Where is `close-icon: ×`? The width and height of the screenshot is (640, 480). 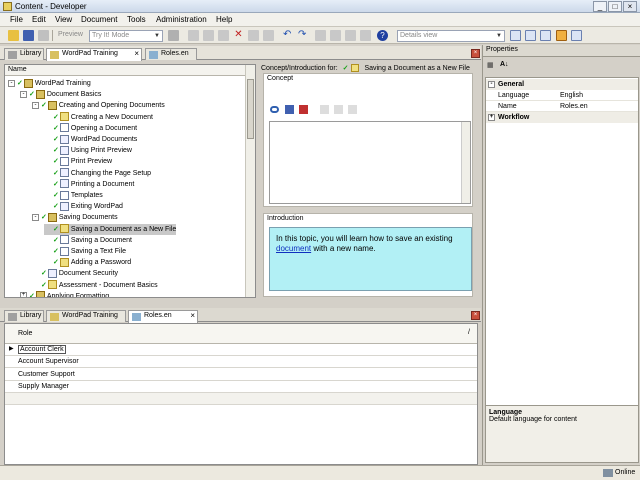 close-icon: × is located at coordinates (136, 53).